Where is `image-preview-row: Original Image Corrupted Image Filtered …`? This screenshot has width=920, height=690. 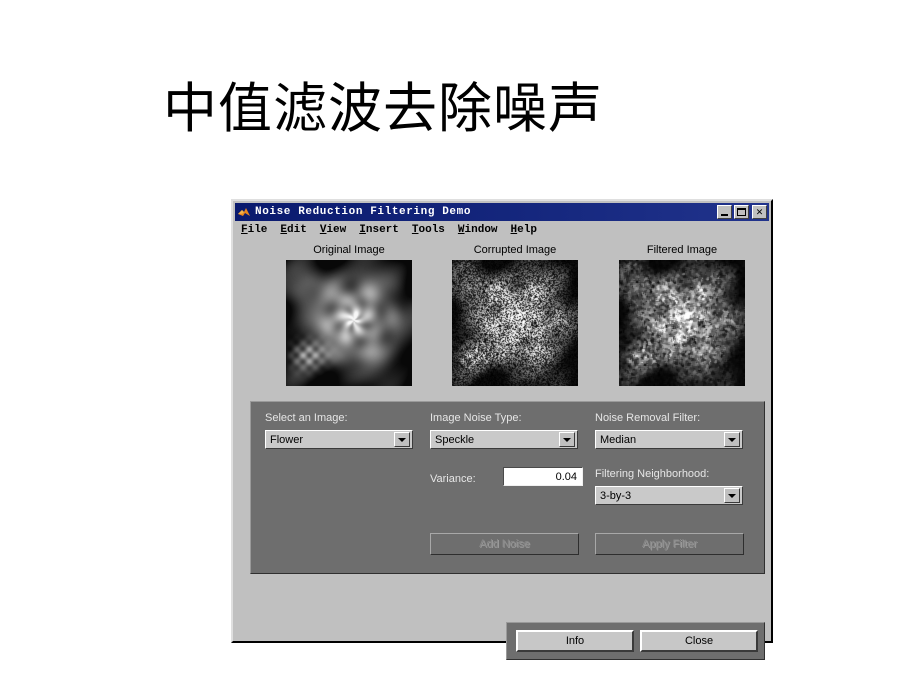
image-preview-row: Original Image Corrupted Image Filtered … is located at coordinates (502, 319).